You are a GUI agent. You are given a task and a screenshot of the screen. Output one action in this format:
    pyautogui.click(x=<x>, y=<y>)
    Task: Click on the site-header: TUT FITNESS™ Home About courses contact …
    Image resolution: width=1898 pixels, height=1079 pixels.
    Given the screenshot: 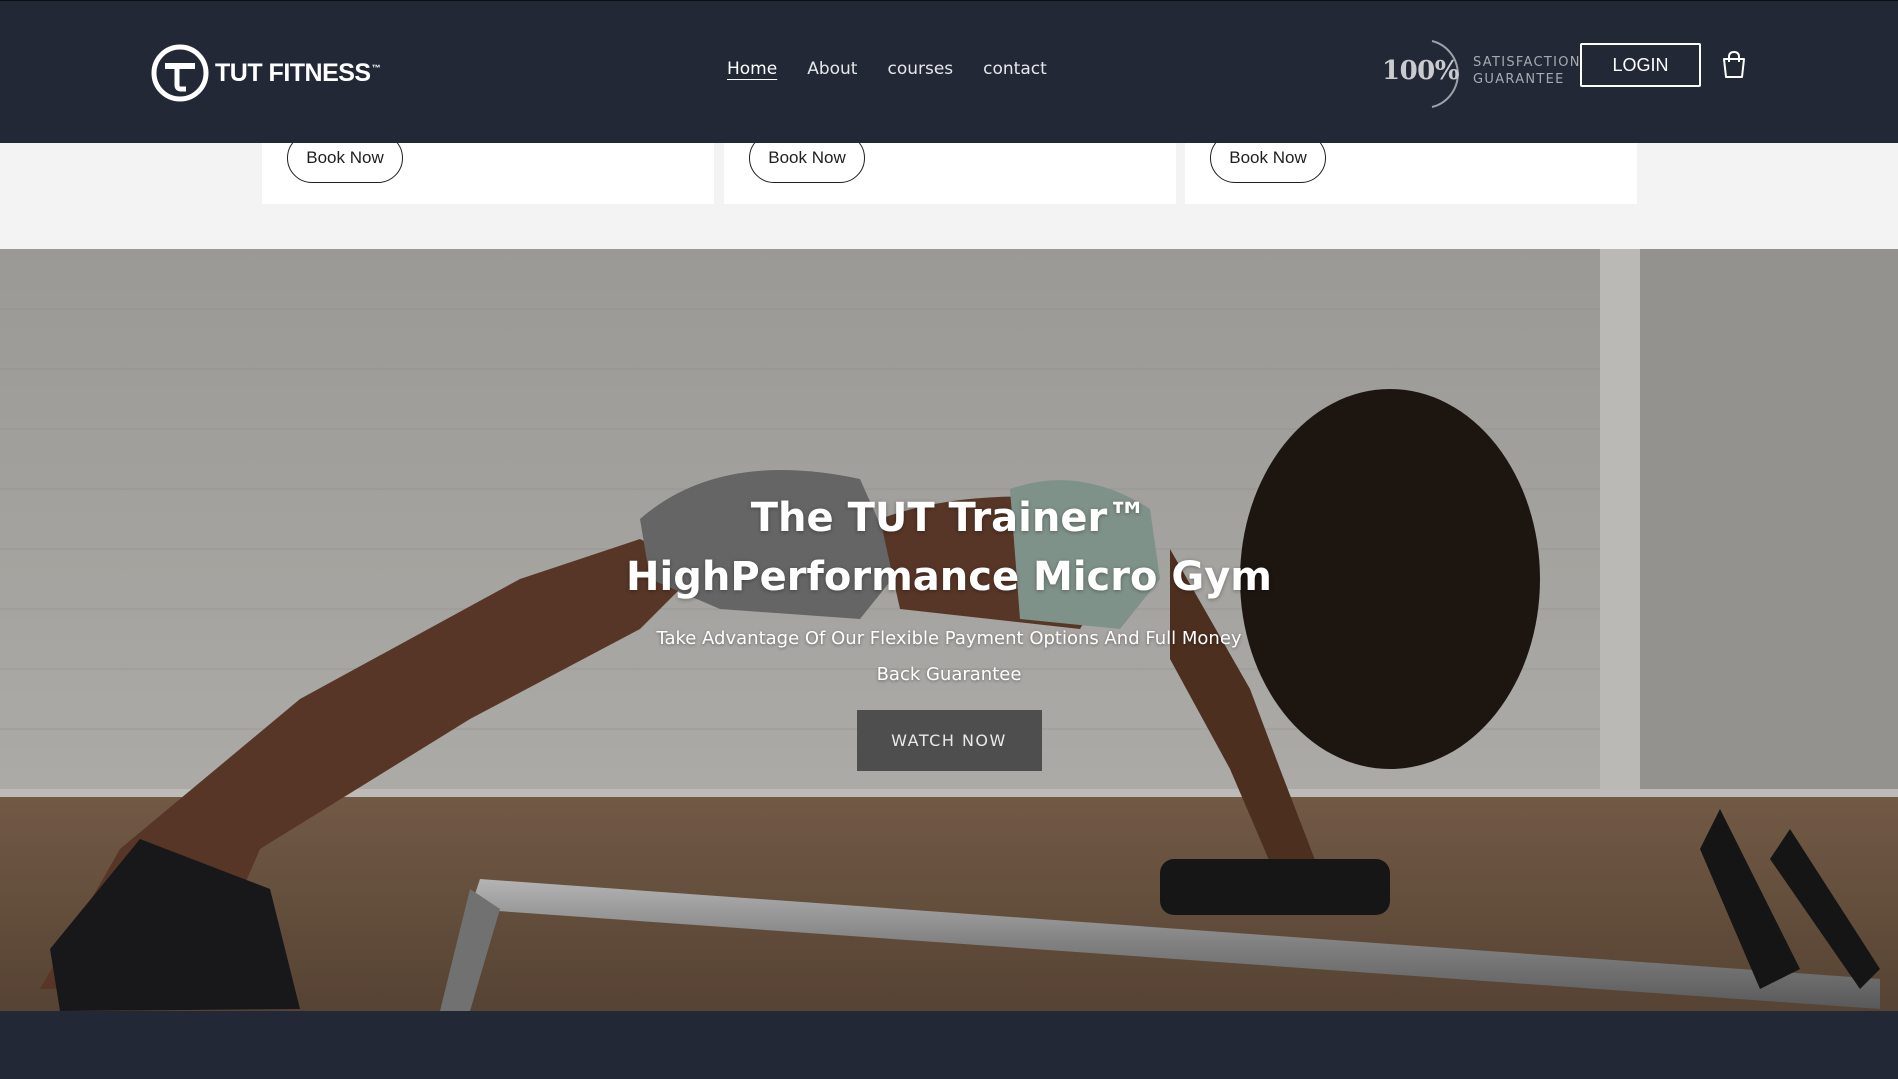 What is the action you would take?
    pyautogui.click(x=949, y=71)
    